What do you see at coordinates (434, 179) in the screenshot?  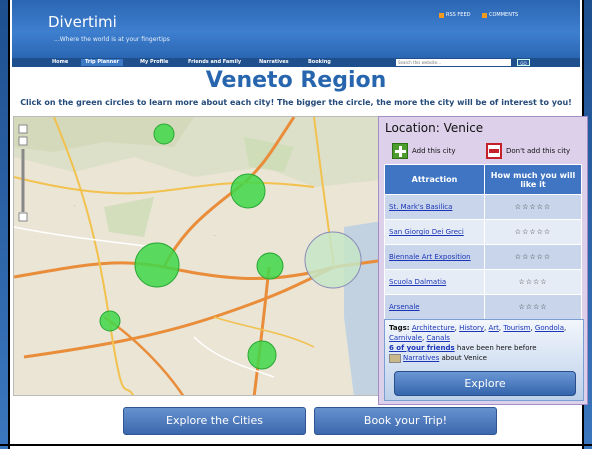 I see `column-header-attraction: Attraction` at bounding box center [434, 179].